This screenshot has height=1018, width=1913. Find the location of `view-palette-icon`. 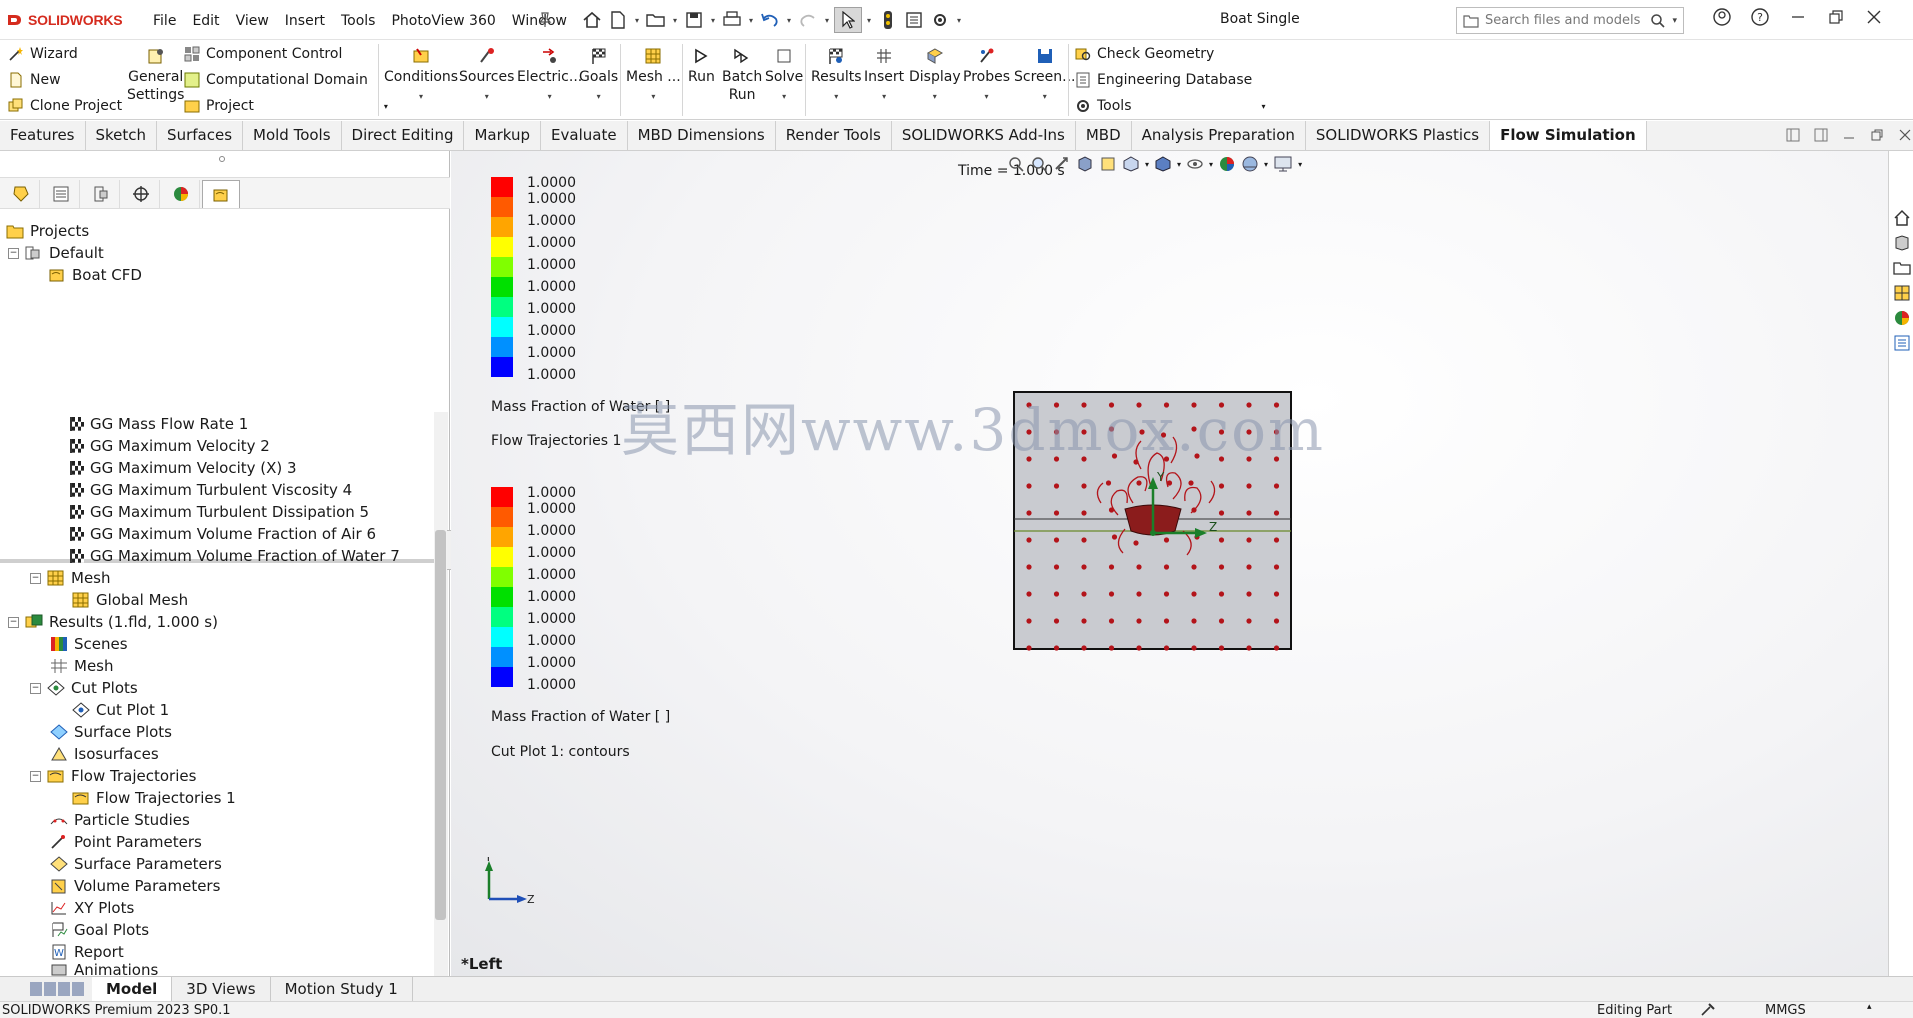

view-palette-icon is located at coordinates (1902, 293).